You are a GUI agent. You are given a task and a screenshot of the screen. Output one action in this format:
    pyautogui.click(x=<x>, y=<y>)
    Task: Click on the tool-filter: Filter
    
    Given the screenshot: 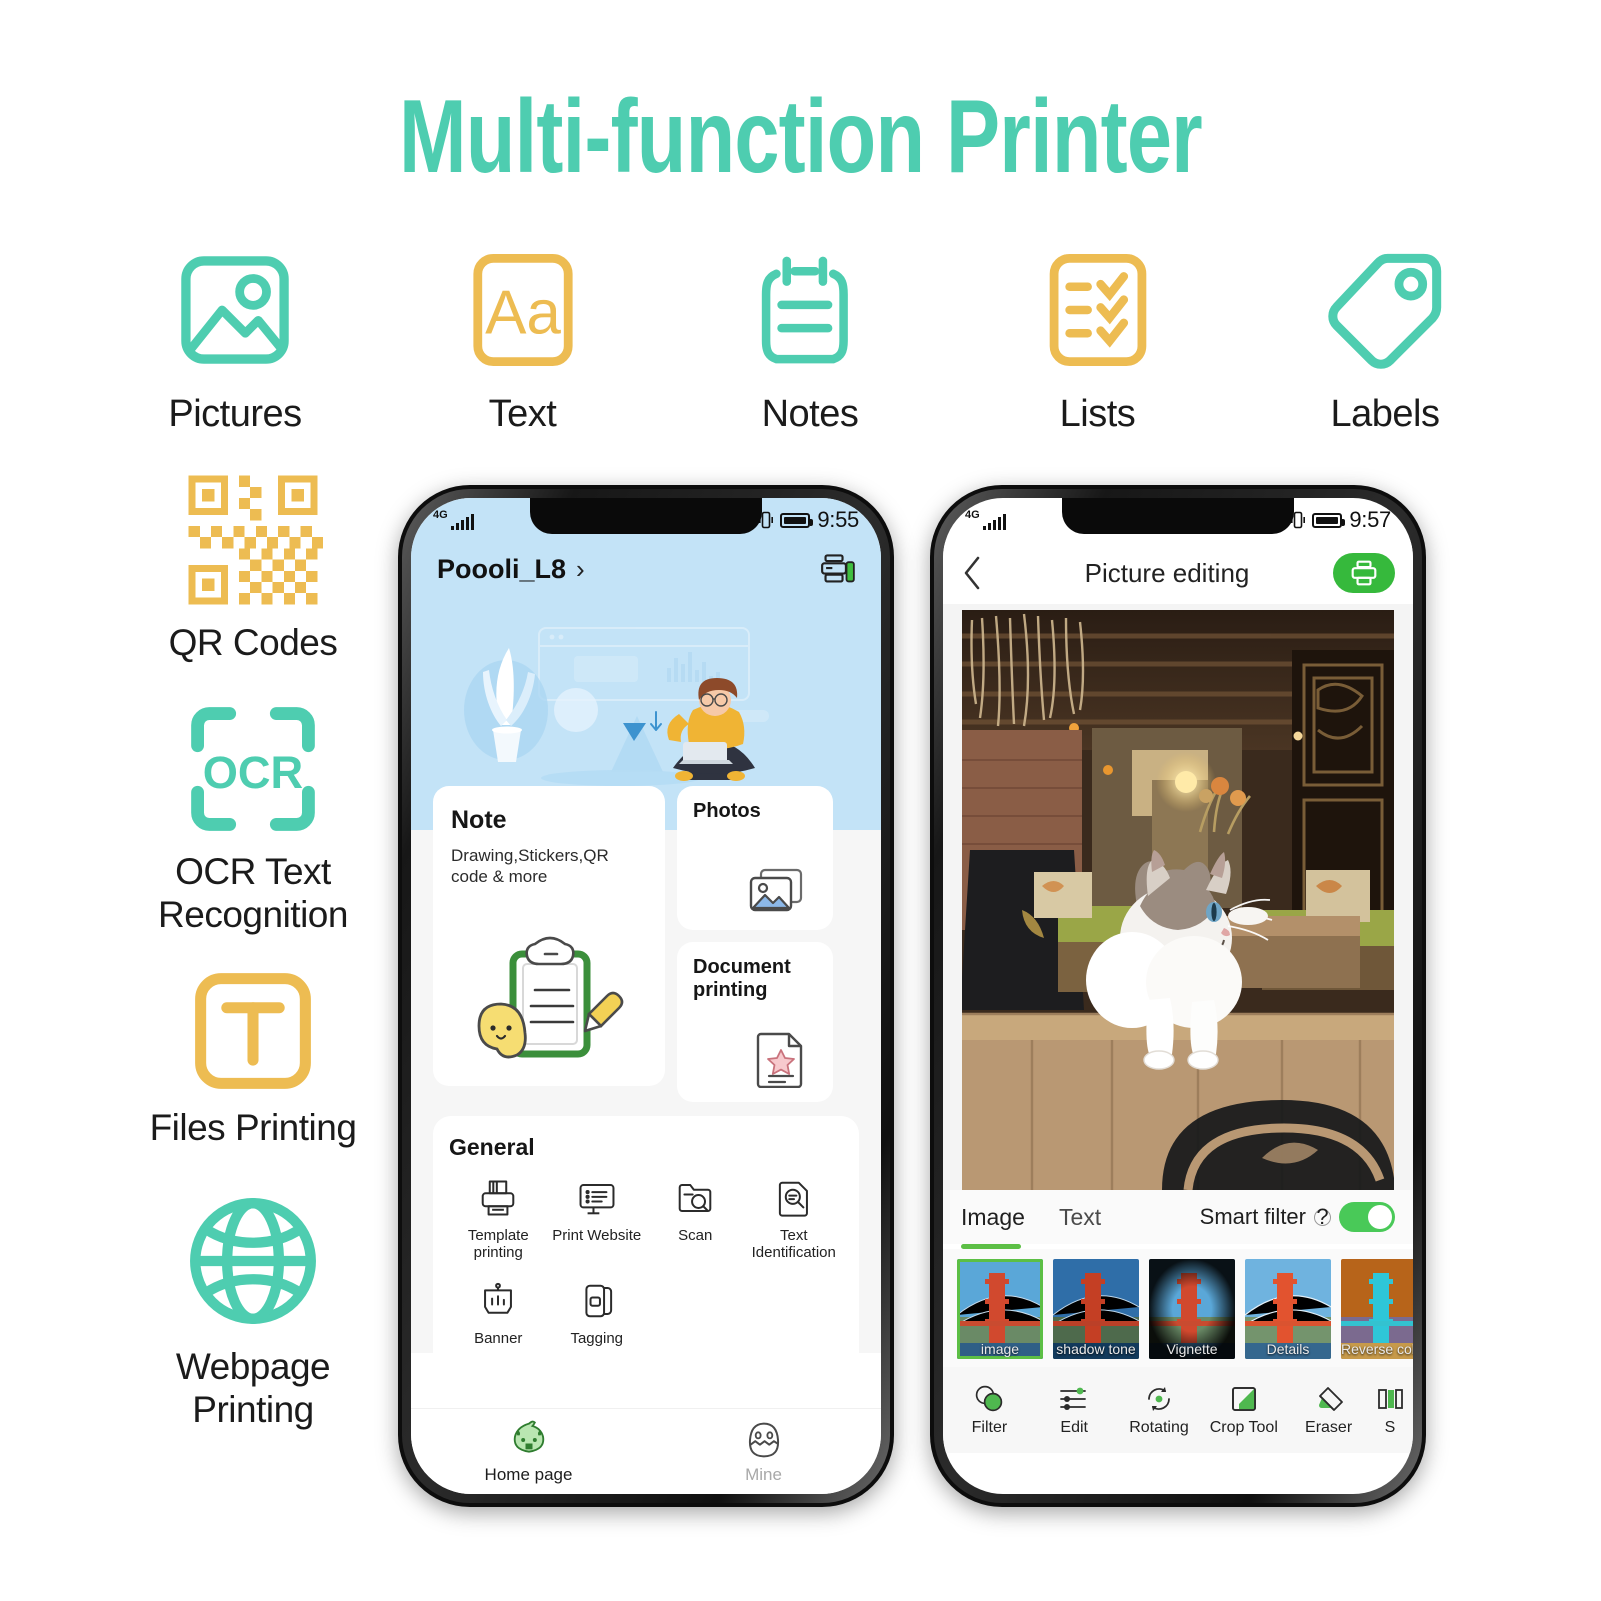 What is the action you would take?
    pyautogui.click(x=989, y=1410)
    